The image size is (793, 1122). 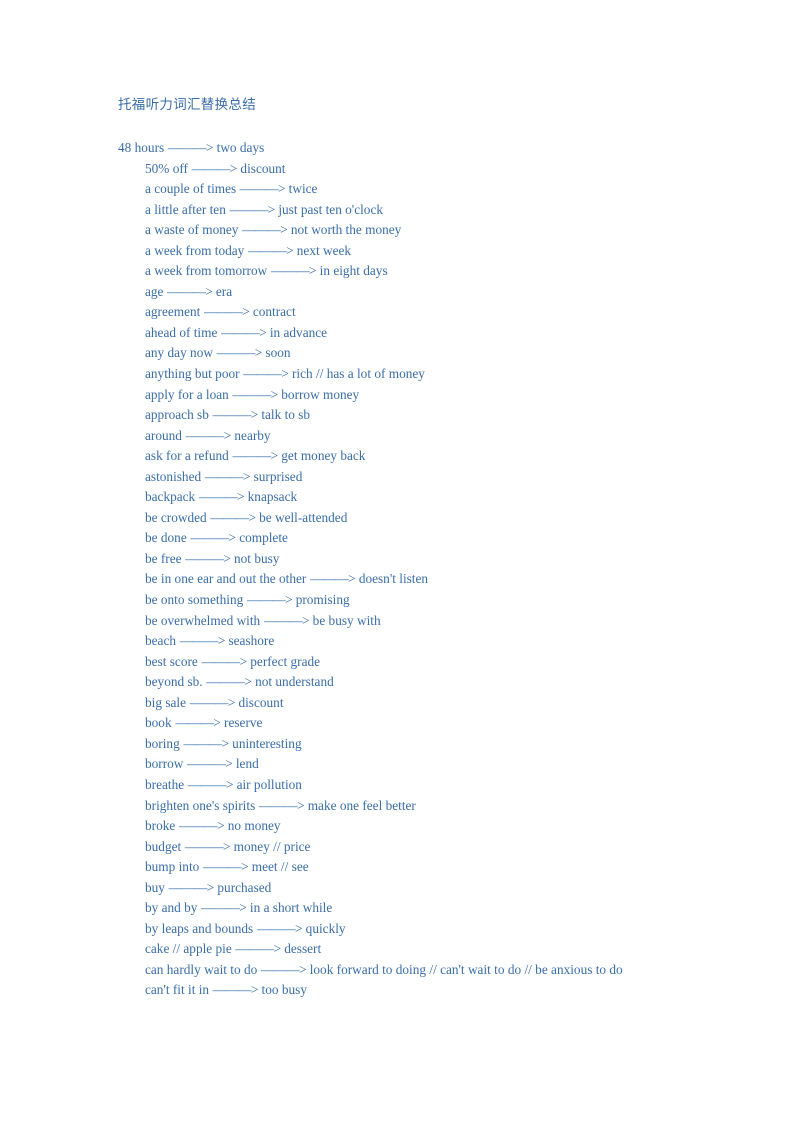 I want to click on entry-target-term: not understand, so click(x=294, y=682).